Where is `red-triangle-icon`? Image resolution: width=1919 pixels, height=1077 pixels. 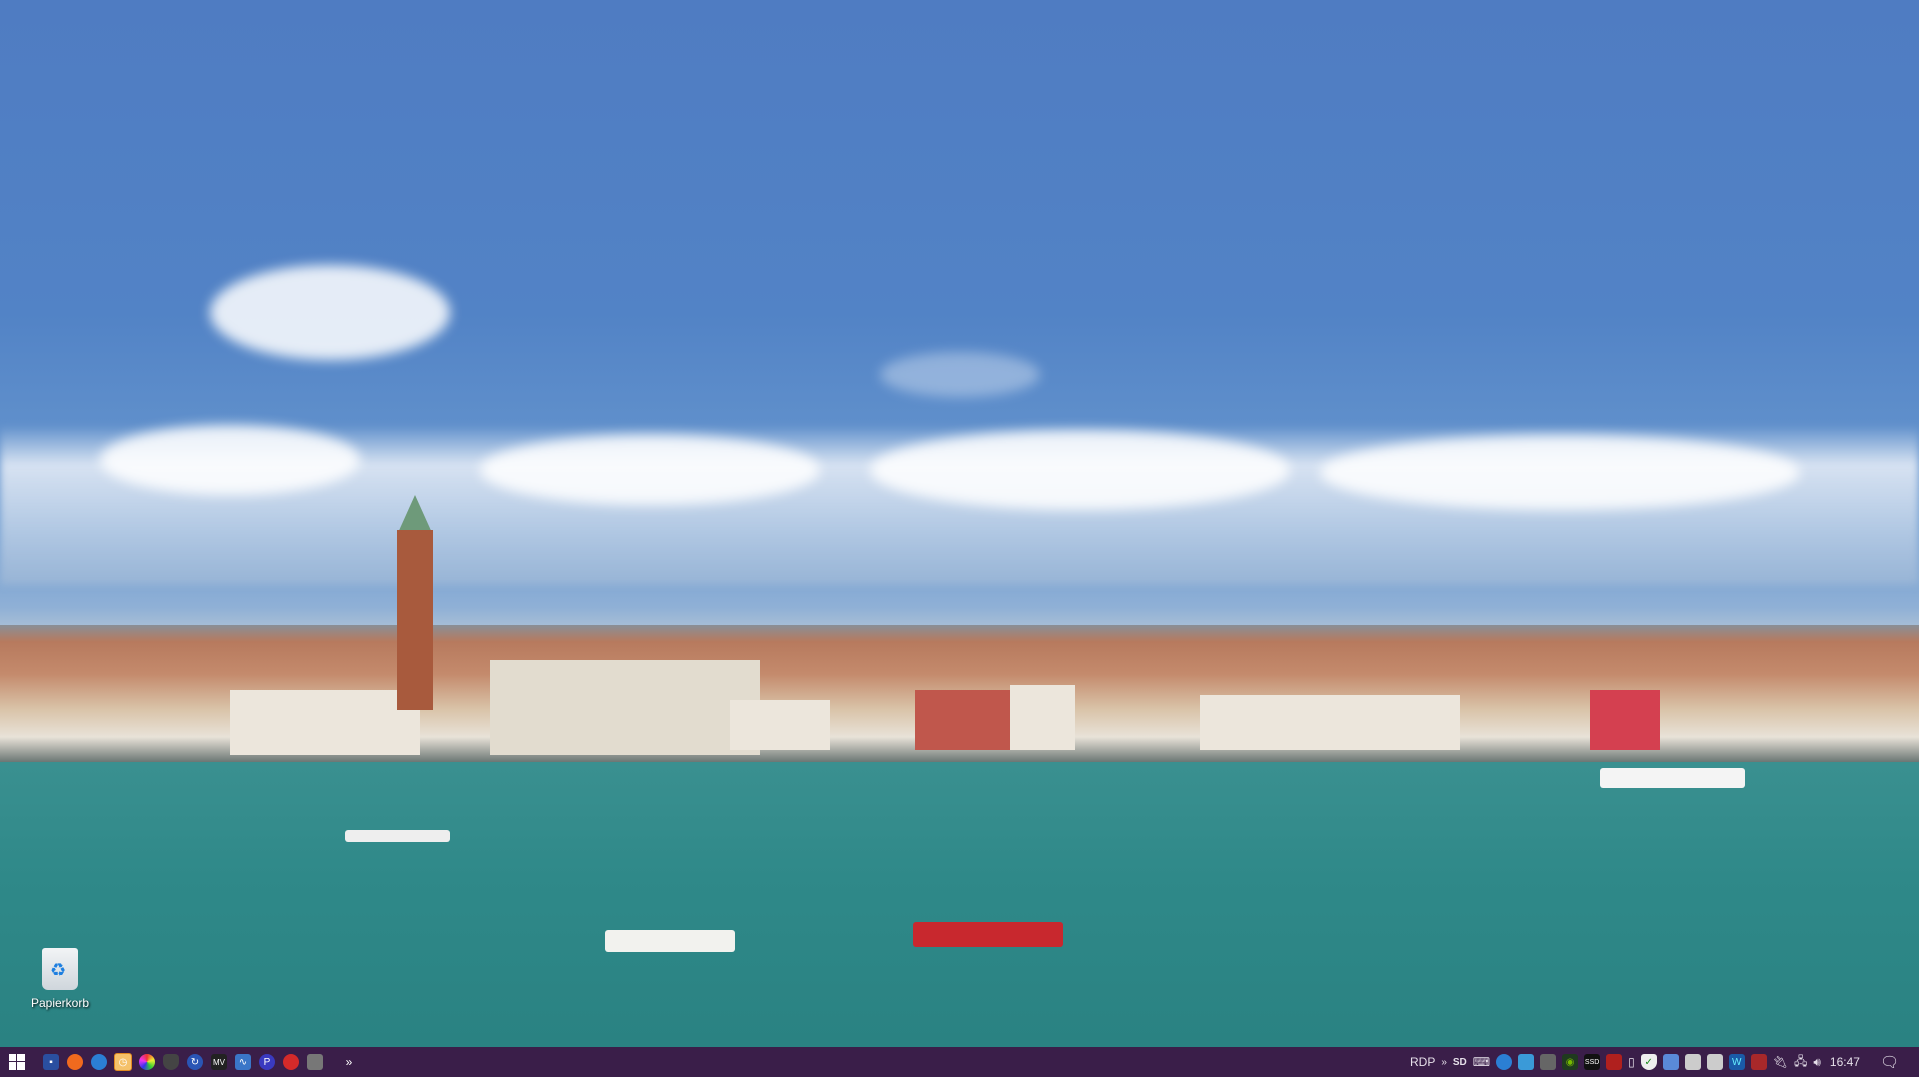
red-triangle-icon is located at coordinates (1614, 1062).